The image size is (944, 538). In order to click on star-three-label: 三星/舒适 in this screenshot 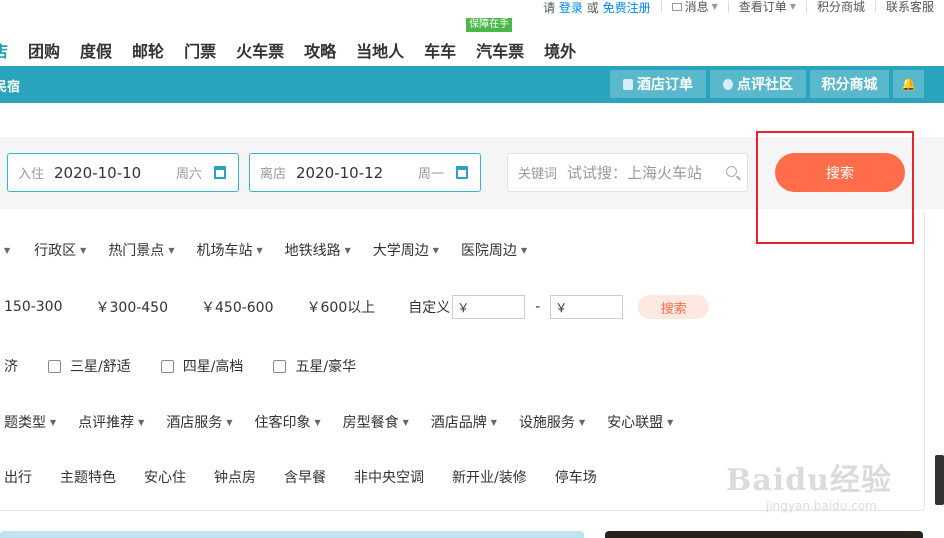, I will do `click(100, 367)`.